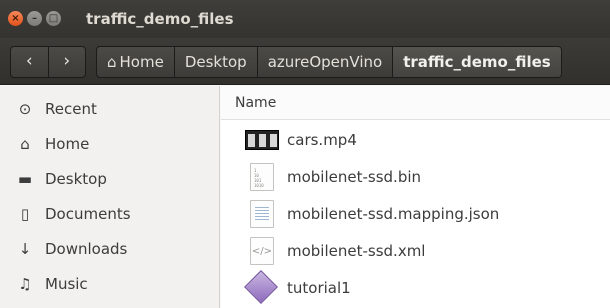 Image resolution: width=610 pixels, height=308 pixels. Describe the element at coordinates (262, 214) in the screenshot. I see `text-file-icon` at that location.